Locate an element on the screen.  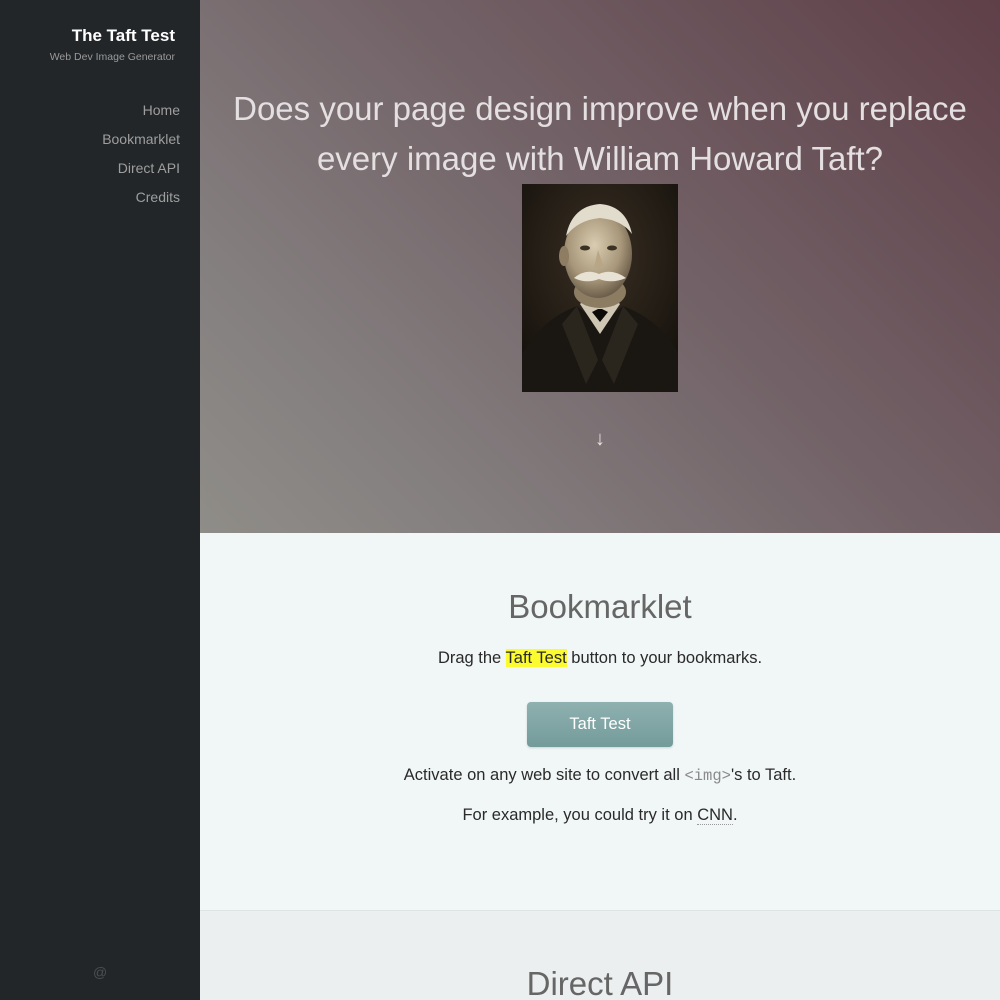
highlighted-taft-test: Taft Test is located at coordinates (536, 658).